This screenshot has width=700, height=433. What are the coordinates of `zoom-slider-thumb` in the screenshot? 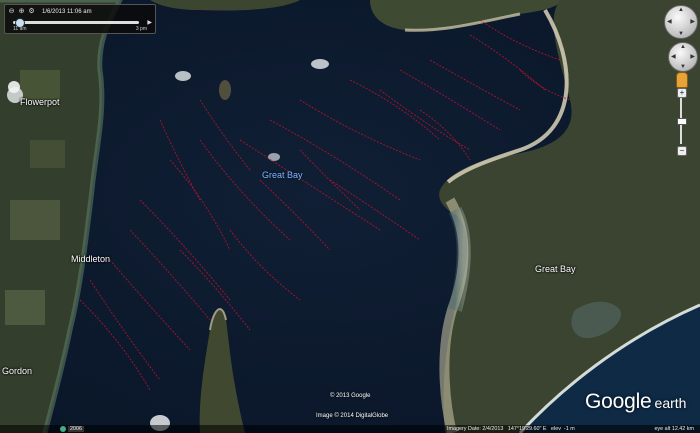 It's located at (682, 121).